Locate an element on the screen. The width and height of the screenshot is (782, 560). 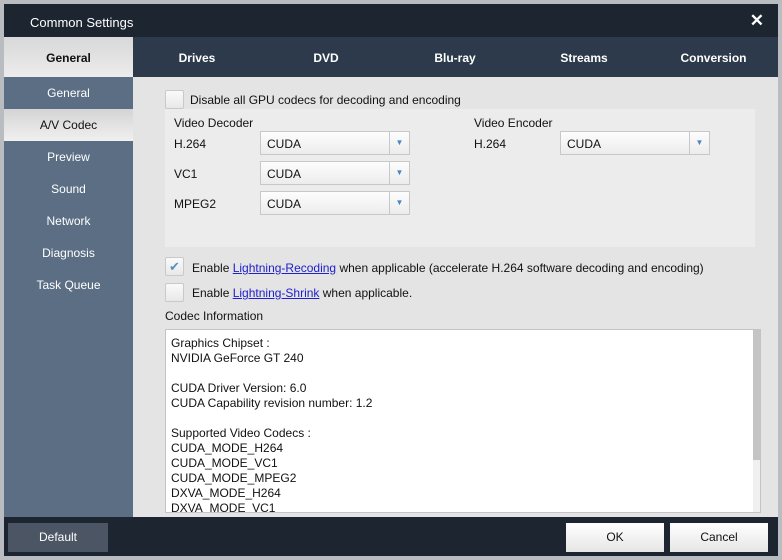
shrink-post: when applicable. is located at coordinates (366, 293).